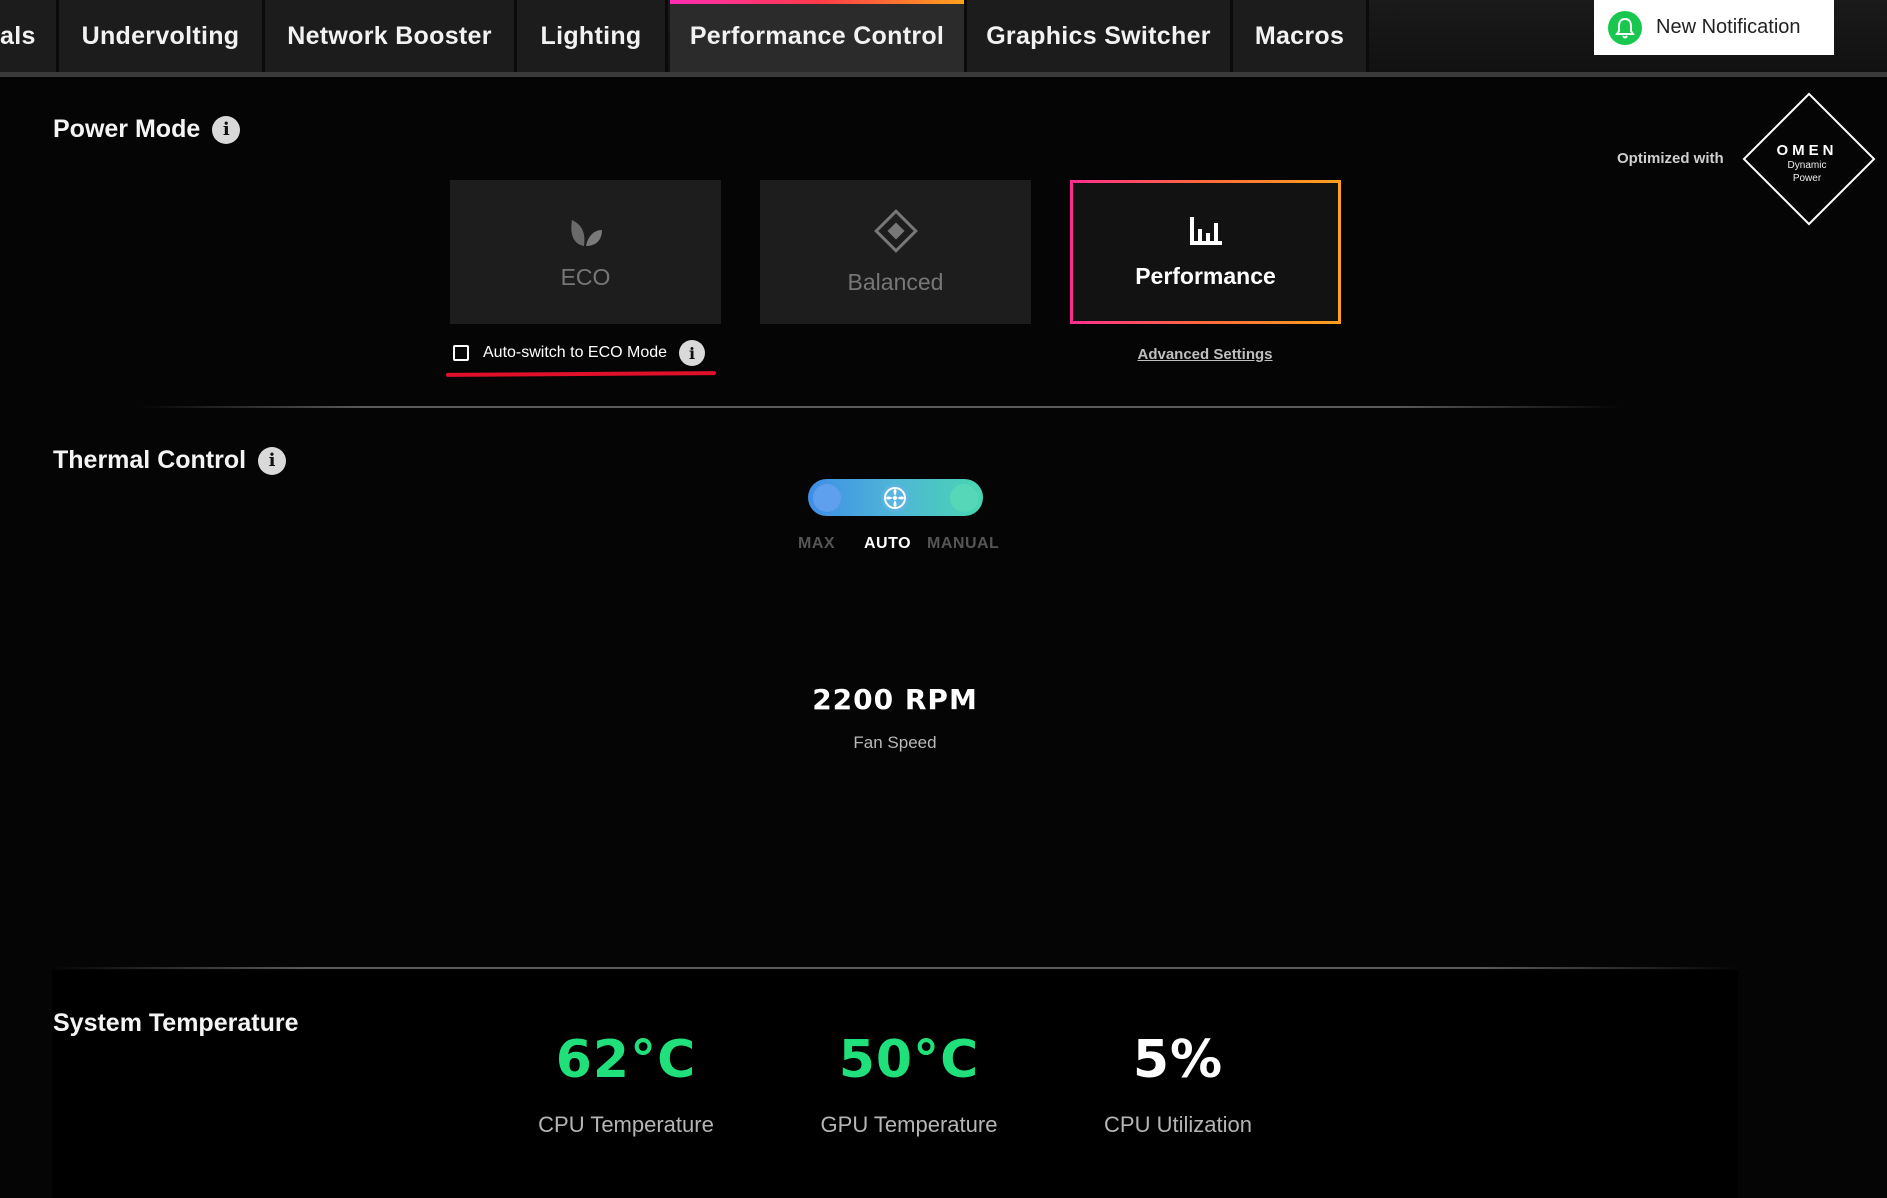 This screenshot has height=1198, width=1887. I want to click on tab-label: Graphics Switcher, so click(1098, 35).